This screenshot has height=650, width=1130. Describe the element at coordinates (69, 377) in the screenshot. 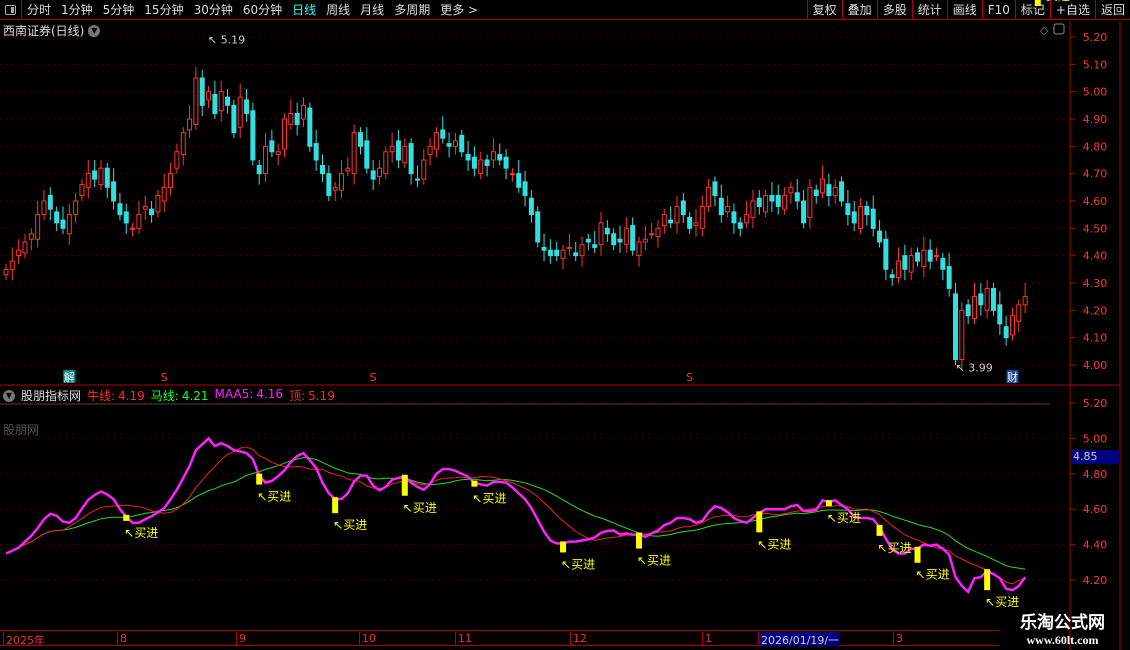

I see `event-marker-label: 解` at that location.